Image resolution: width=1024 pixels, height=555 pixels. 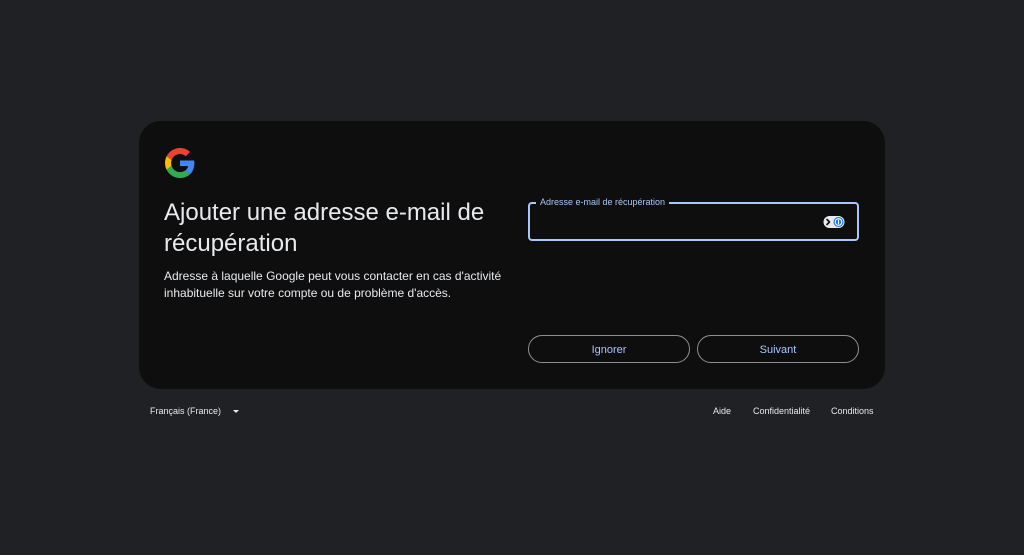 I want to click on help-link: Aide, so click(x=722, y=411).